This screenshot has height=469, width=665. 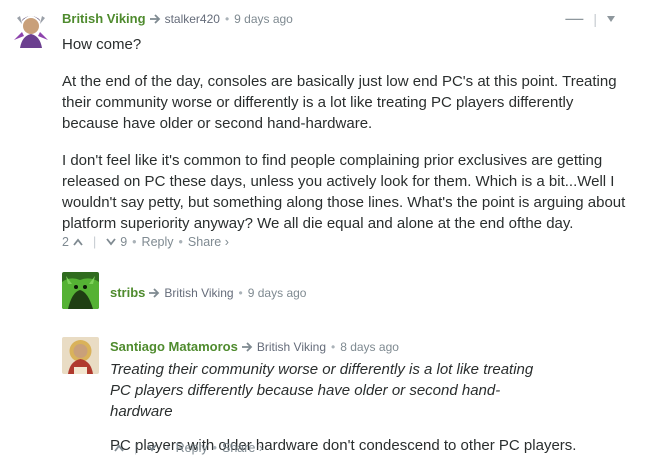 I want to click on comment-actions: | • Reply • Share ›, so click(x=186, y=448).